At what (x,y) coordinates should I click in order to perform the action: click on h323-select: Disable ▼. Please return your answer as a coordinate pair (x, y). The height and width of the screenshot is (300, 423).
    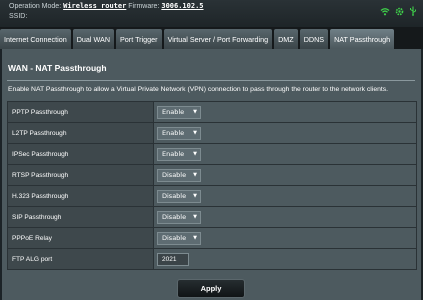
    Looking at the image, I should click on (179, 196).